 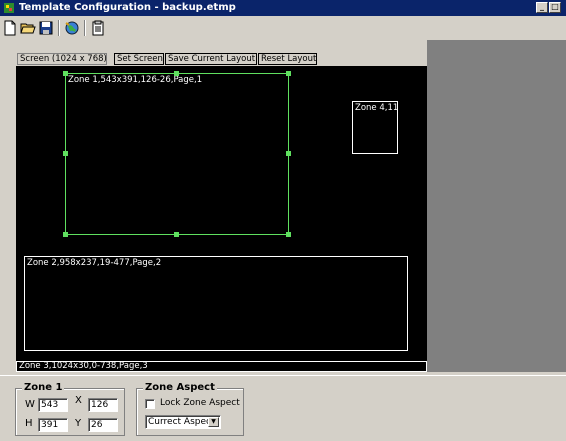 What do you see at coordinates (70, 409) in the screenshot?
I see `zone-size-group: Zone 1 W 543 X 126 H 391 Y 26` at bounding box center [70, 409].